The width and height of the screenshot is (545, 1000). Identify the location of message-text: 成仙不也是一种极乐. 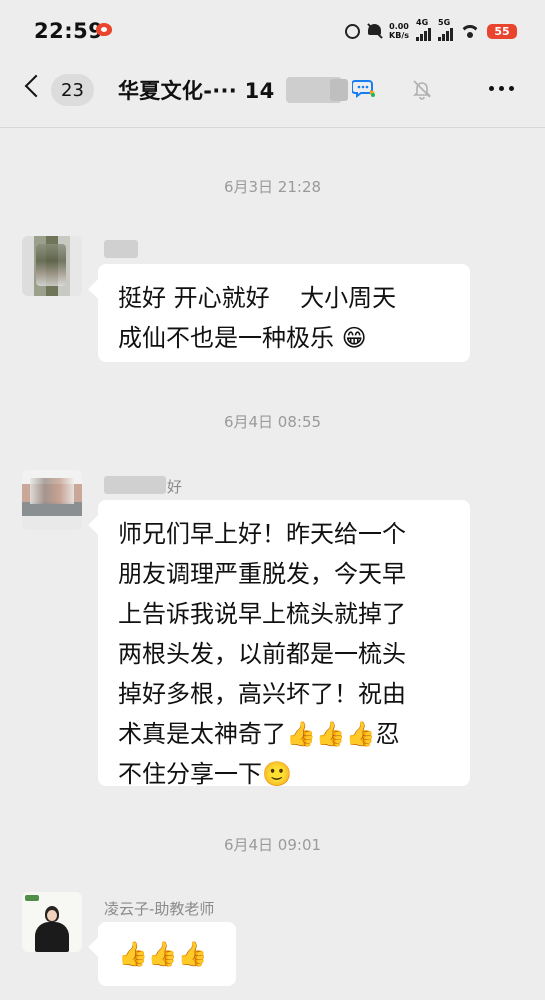
(230, 338).